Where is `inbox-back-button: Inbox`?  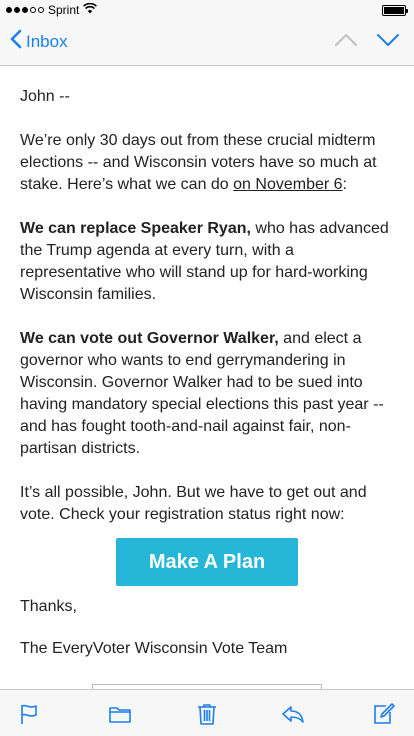
inbox-back-button: Inbox is located at coordinates (39, 41).